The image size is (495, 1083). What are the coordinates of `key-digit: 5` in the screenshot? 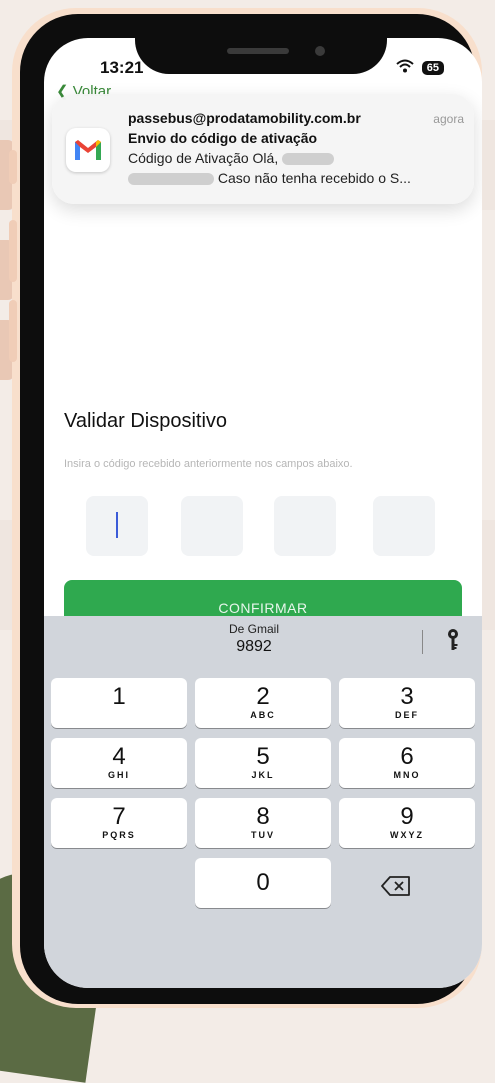 It's located at (263, 756).